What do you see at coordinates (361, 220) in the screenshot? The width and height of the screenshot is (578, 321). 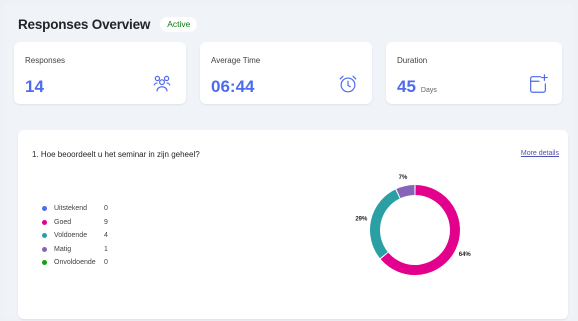 I see `slice-label: 29%` at bounding box center [361, 220].